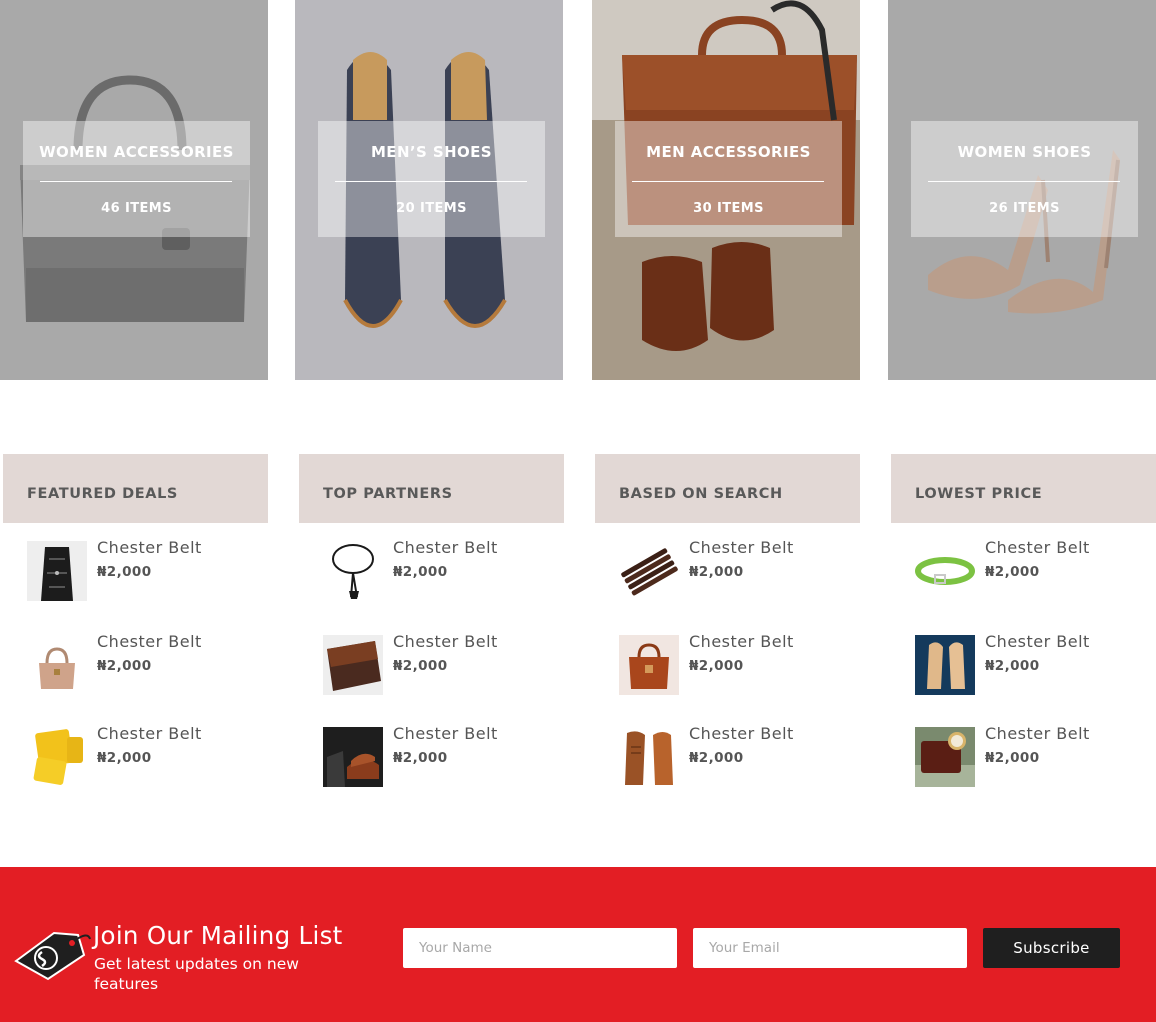 Image resolution: width=1156 pixels, height=1022 pixels. I want to click on category-mens-shoes: MEN’S SHOES 20 ITEMS, so click(429, 190).